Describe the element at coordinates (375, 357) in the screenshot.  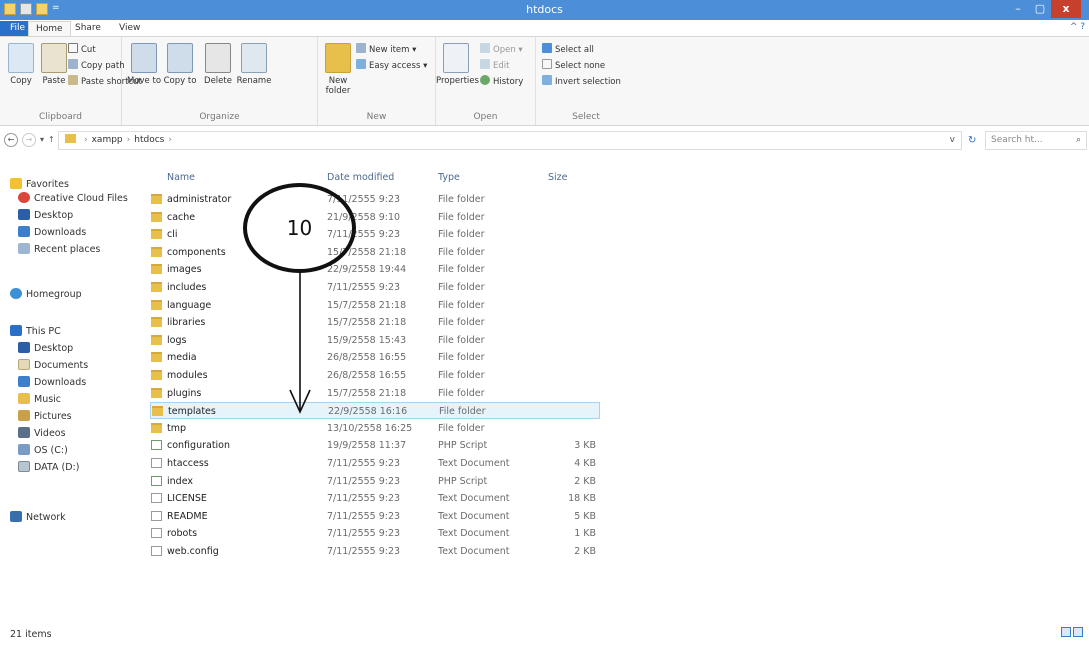
I see `file-row: media 26/8/2558 16:55 File folder` at that location.